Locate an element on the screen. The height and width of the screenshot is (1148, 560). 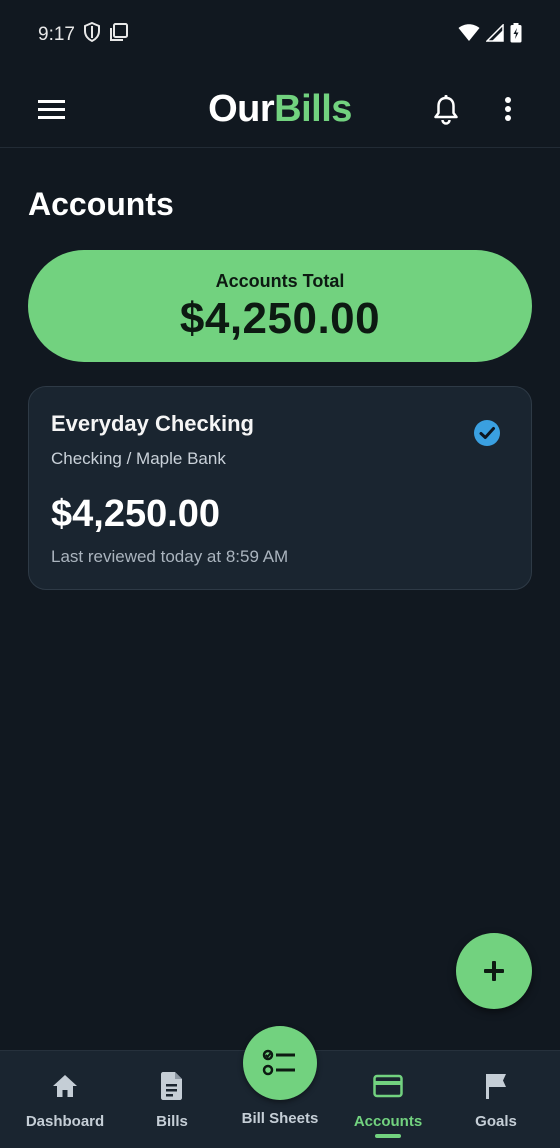
more-vertical-icon is located at coordinates (508, 109).